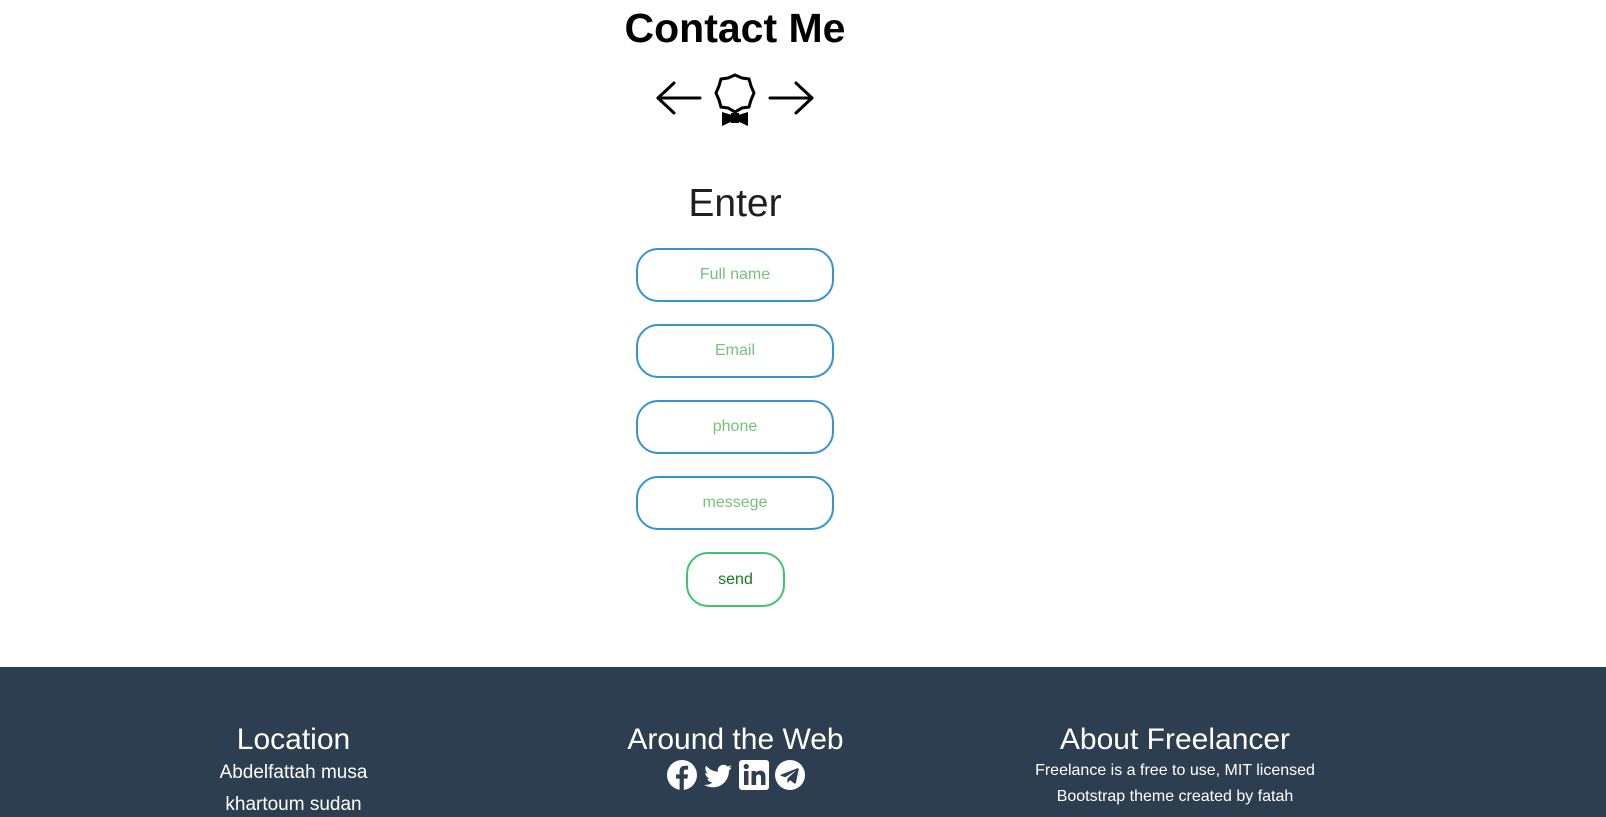  I want to click on heading-divider, so click(735, 98).